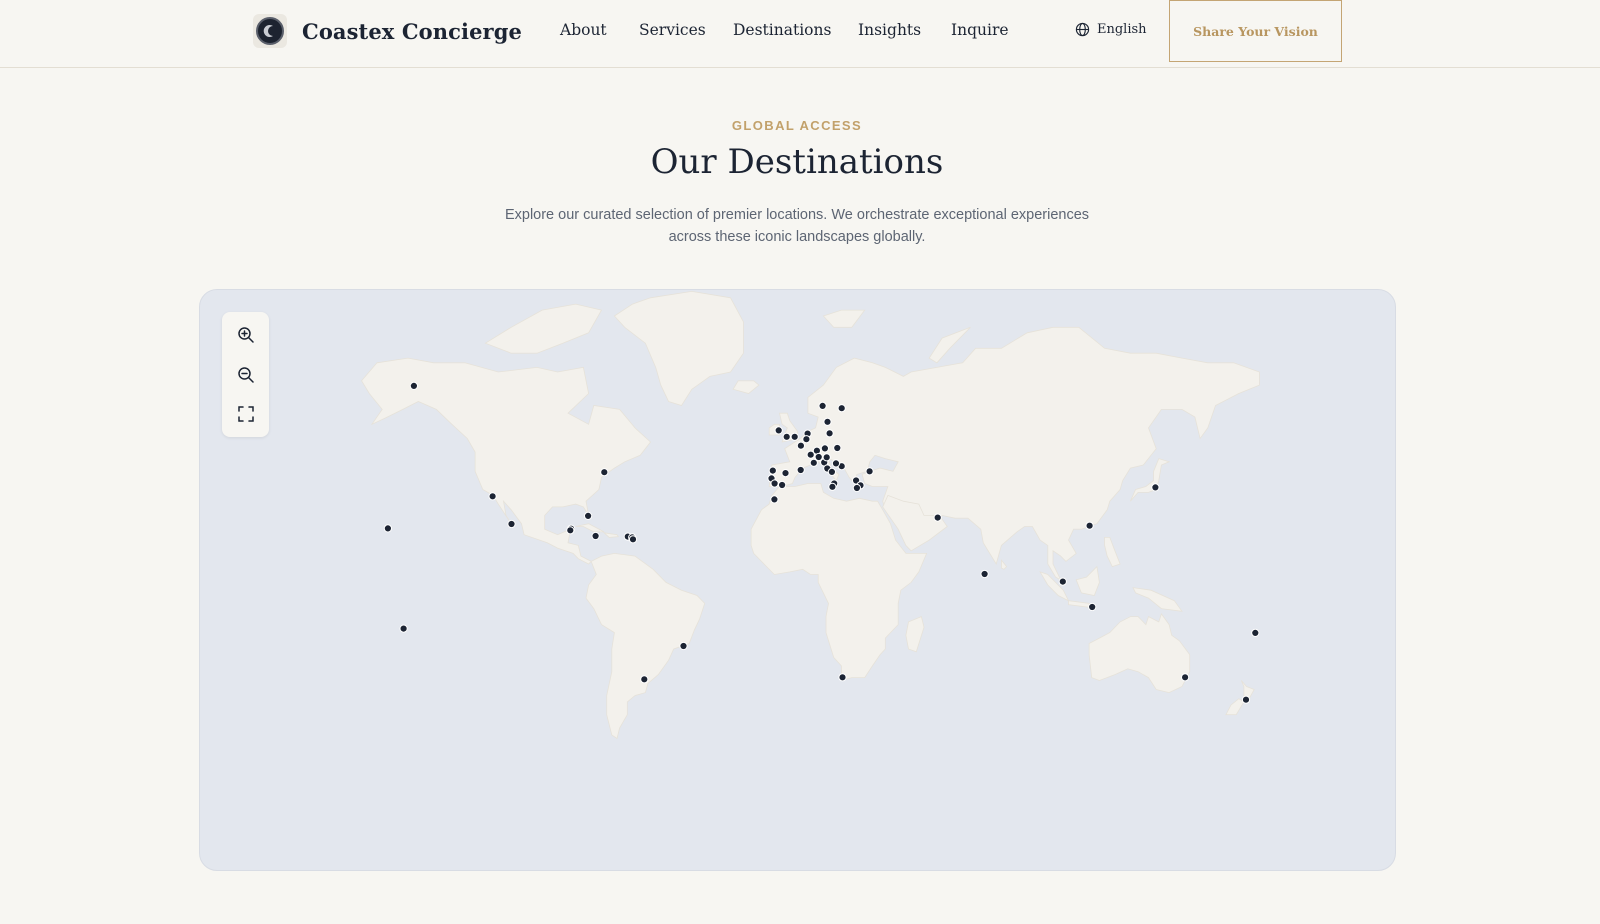 The width and height of the screenshot is (1600, 924). Describe the element at coordinates (889, 30) in the screenshot. I see `nav-insights: Insights` at that location.